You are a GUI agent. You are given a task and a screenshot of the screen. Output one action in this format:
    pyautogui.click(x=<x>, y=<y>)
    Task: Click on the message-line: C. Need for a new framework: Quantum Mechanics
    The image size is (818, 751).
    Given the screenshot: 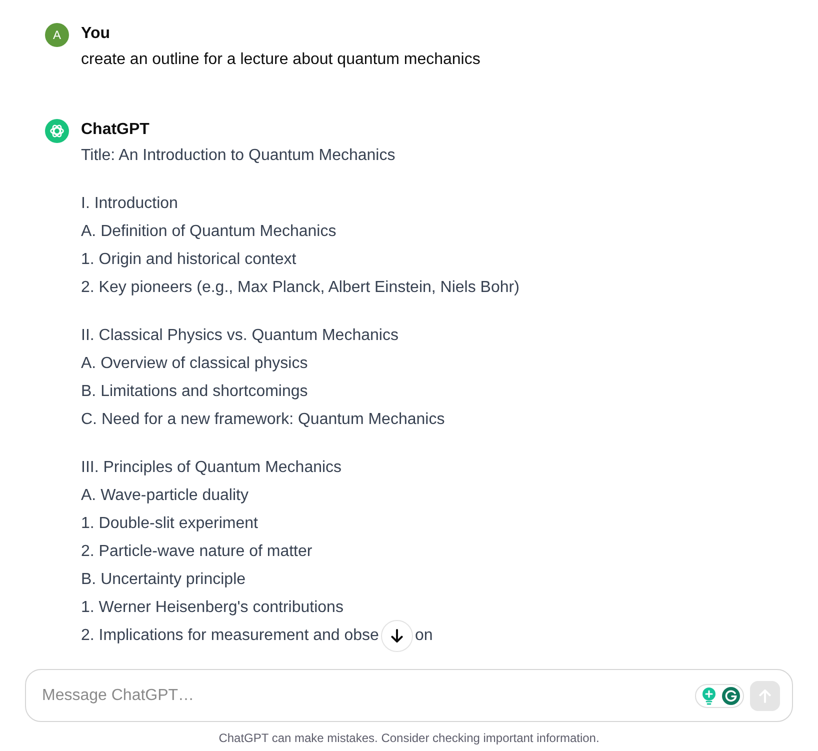 What is the action you would take?
    pyautogui.click(x=263, y=420)
    